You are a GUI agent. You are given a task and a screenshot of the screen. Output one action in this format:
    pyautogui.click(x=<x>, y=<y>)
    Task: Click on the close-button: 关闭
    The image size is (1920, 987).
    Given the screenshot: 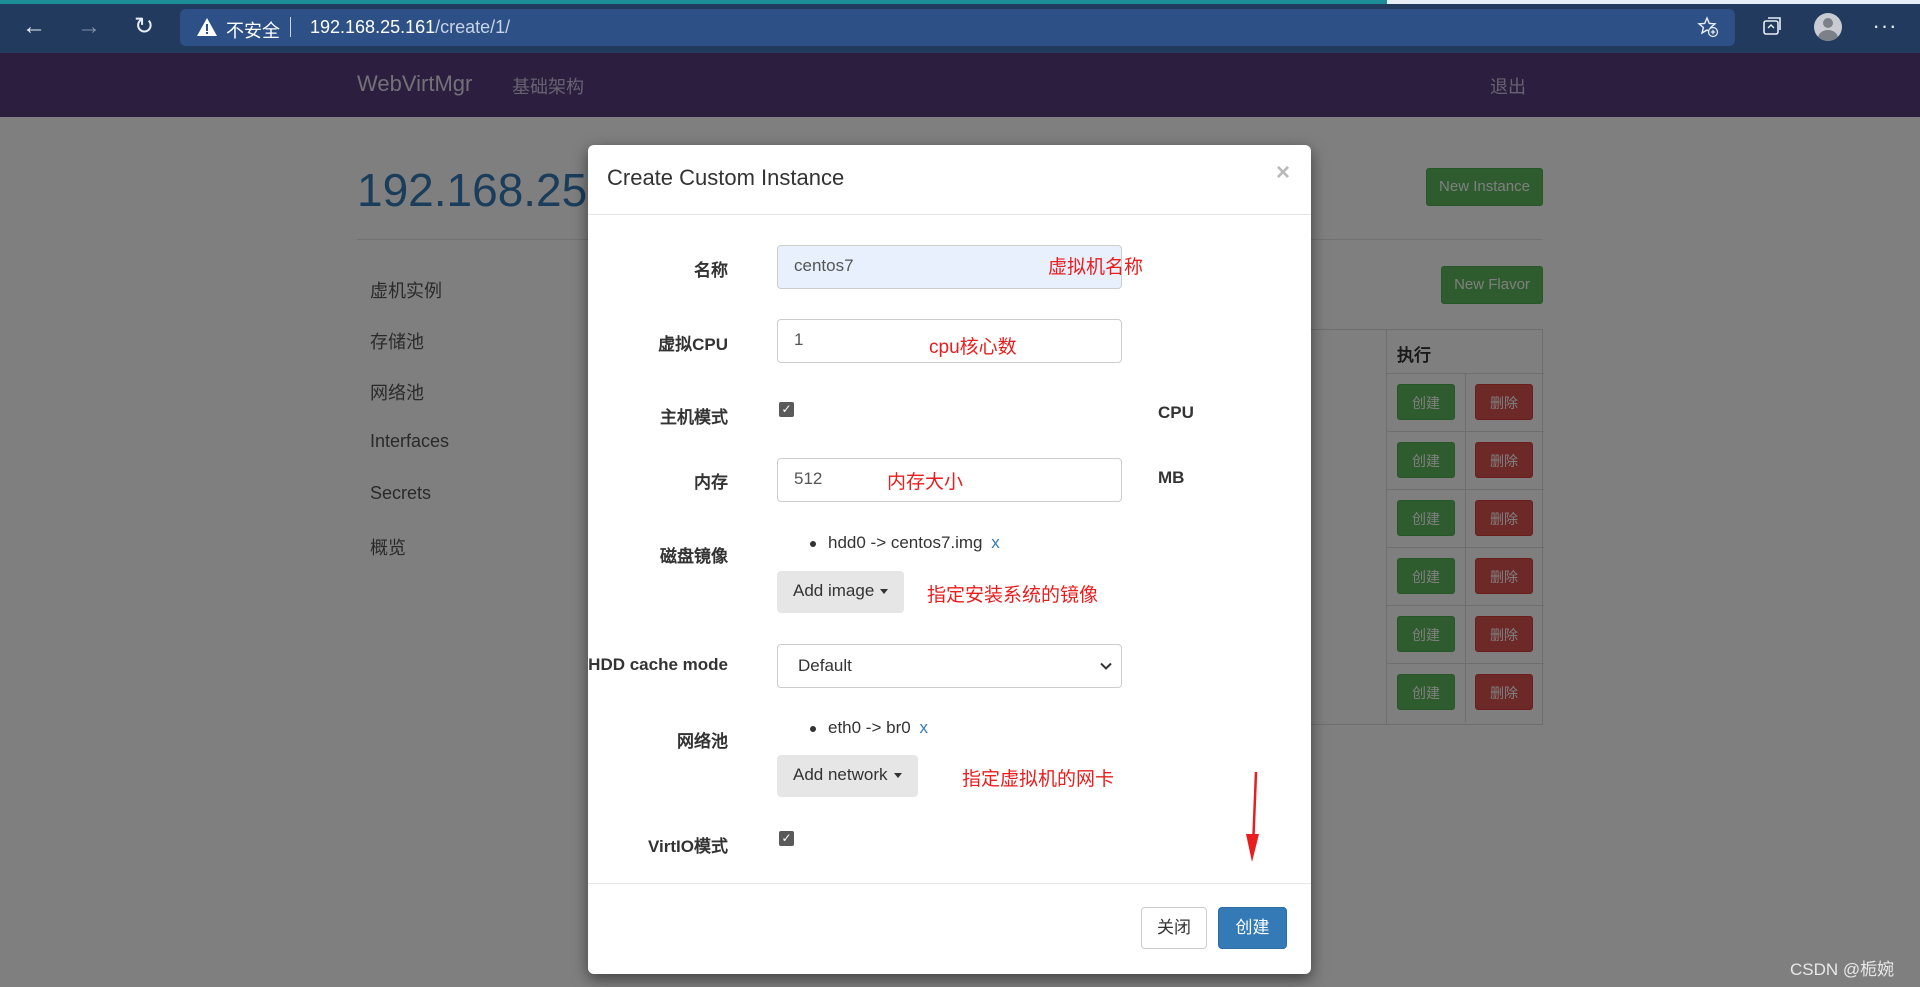 What is the action you would take?
    pyautogui.click(x=1174, y=928)
    